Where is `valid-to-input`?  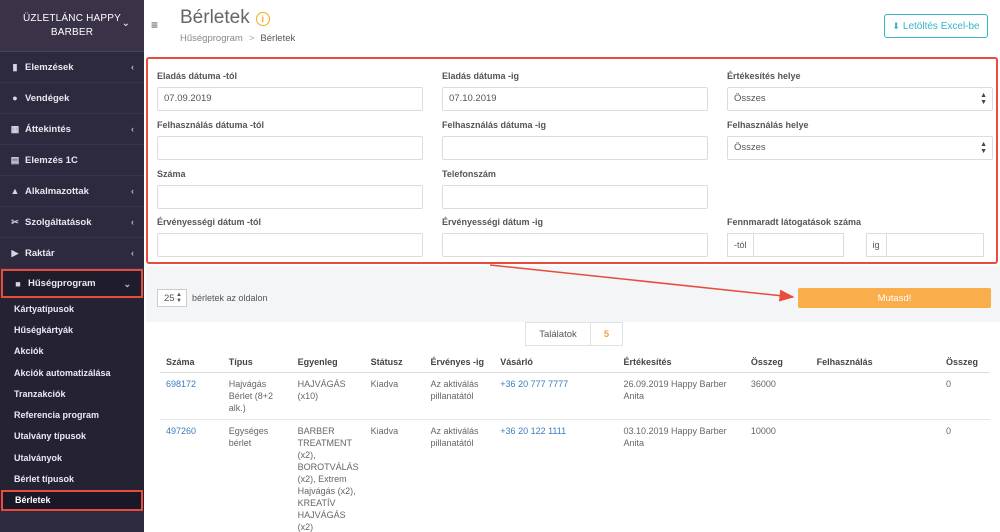 valid-to-input is located at coordinates (575, 245).